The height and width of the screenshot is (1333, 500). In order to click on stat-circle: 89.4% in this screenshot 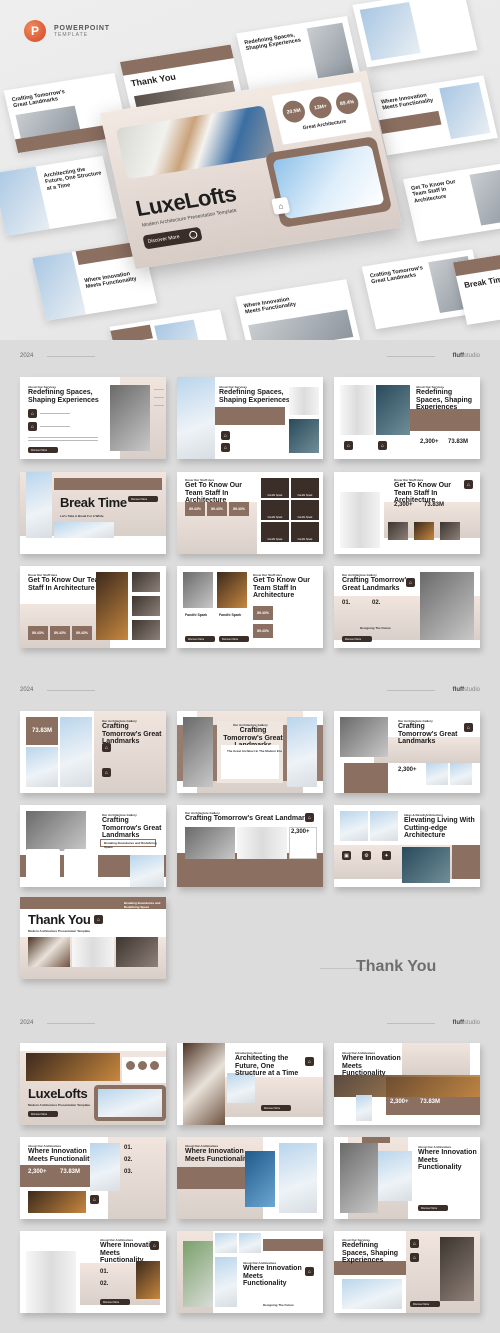, I will do `click(347, 103)`.